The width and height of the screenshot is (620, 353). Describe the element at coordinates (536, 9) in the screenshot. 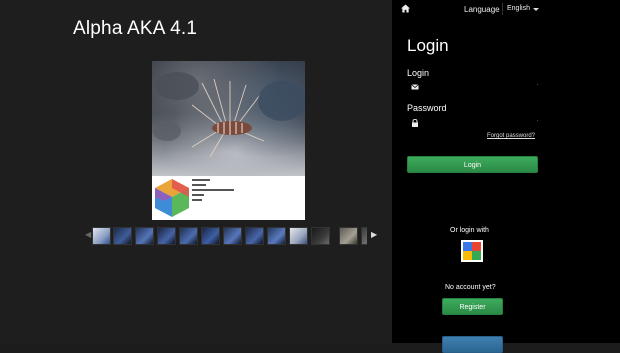

I see `caret-down-icon` at that location.